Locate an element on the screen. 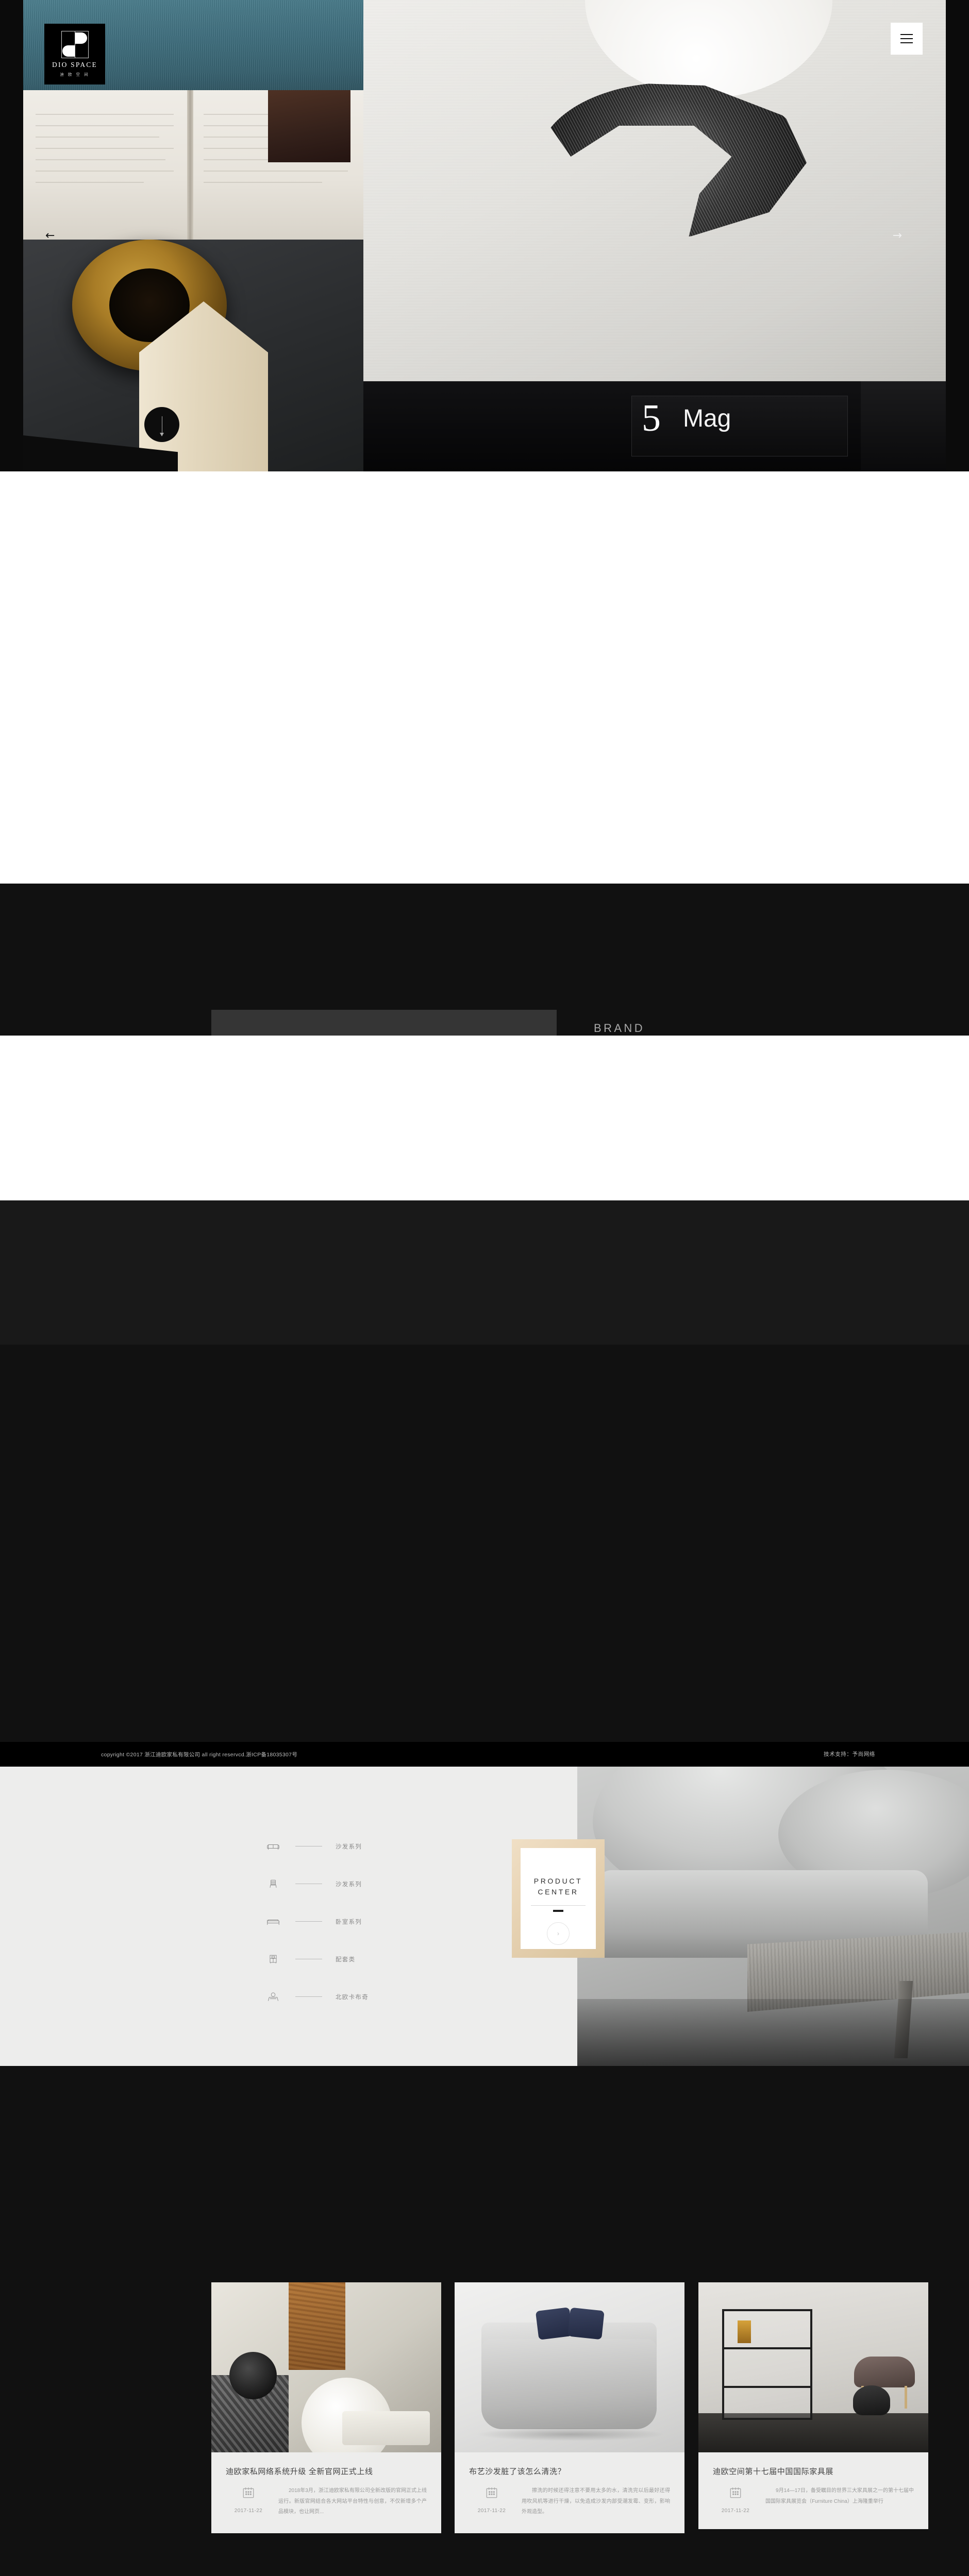 Image resolution: width=969 pixels, height=2576 pixels. magazine-label: Mag is located at coordinates (707, 418).